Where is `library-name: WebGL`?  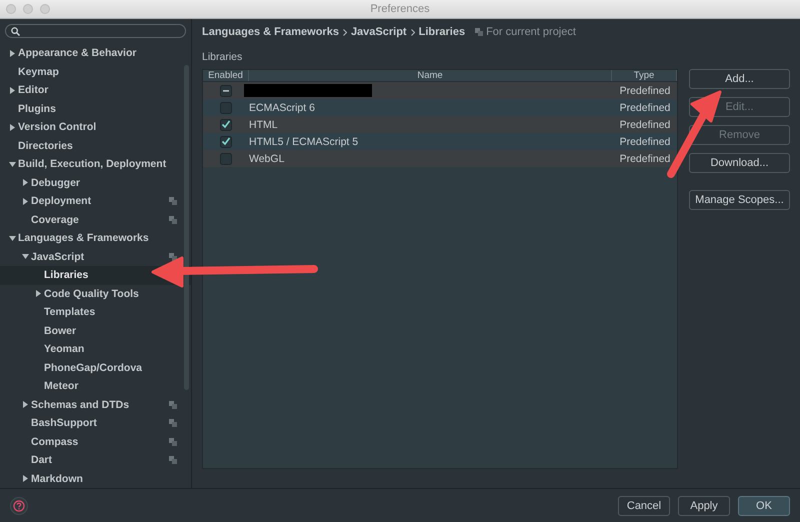
library-name: WebGL is located at coordinates (266, 158).